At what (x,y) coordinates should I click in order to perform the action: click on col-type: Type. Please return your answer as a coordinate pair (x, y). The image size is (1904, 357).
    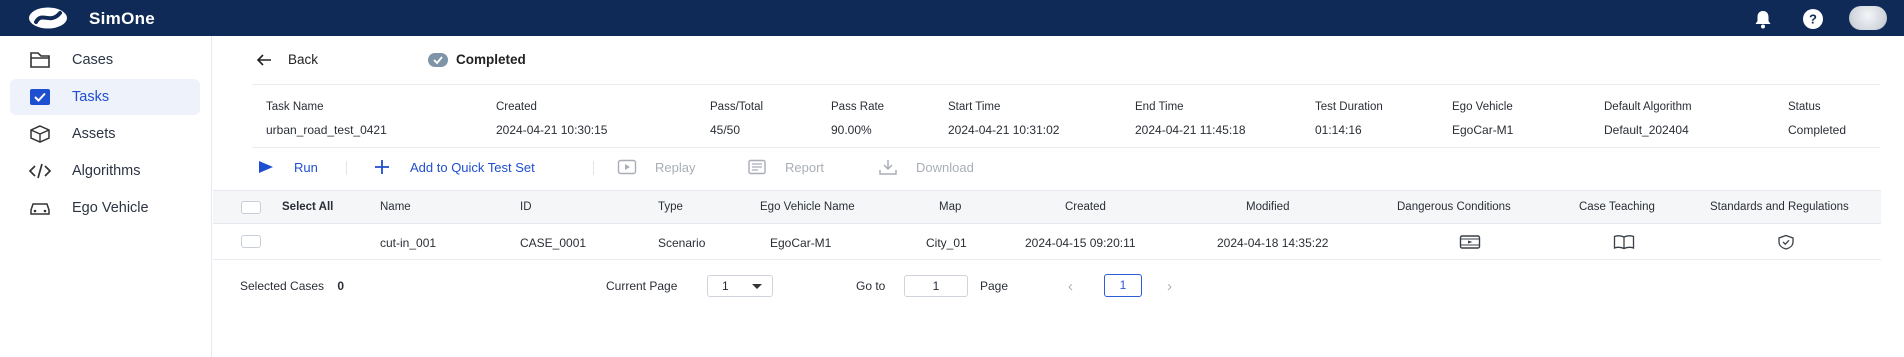
    Looking at the image, I should click on (670, 207).